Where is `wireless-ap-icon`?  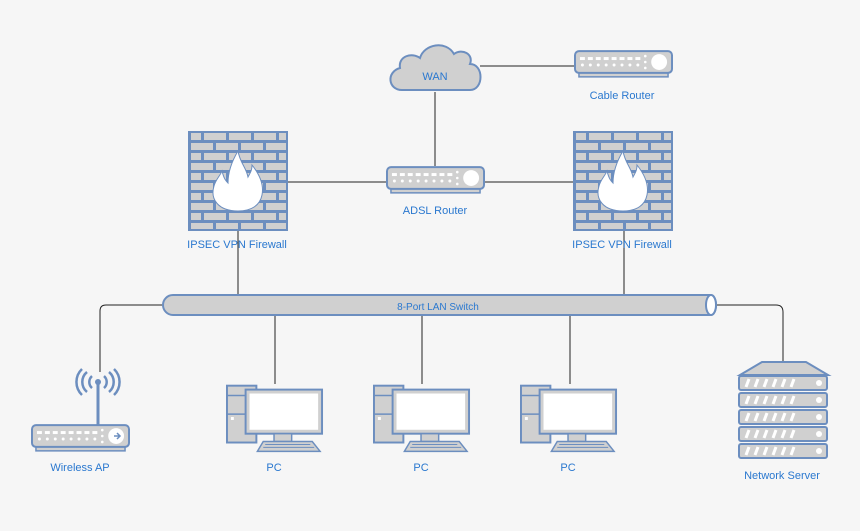 wireless-ap-icon is located at coordinates (80, 410).